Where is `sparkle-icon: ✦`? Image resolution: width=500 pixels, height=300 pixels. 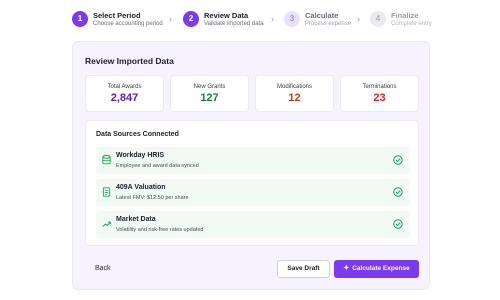
sparkle-icon: ✦ is located at coordinates (346, 268).